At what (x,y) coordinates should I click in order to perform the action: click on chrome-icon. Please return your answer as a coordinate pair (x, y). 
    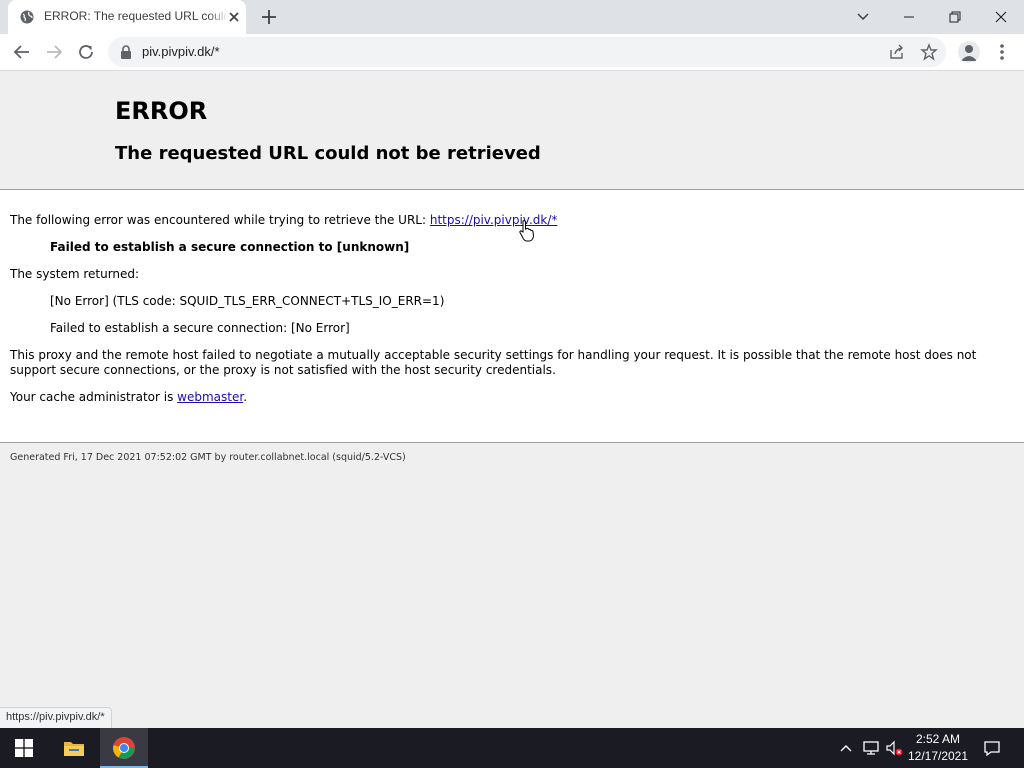
    Looking at the image, I should click on (124, 748).